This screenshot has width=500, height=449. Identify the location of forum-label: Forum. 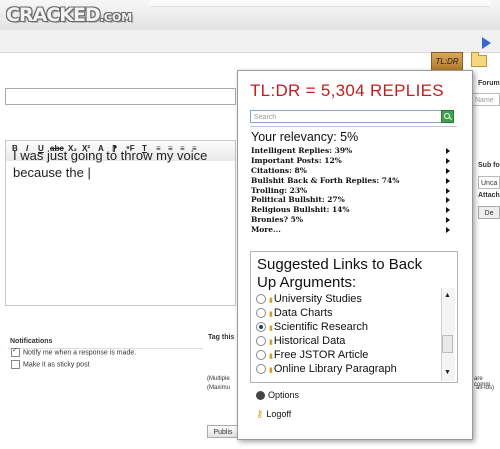
(489, 83).